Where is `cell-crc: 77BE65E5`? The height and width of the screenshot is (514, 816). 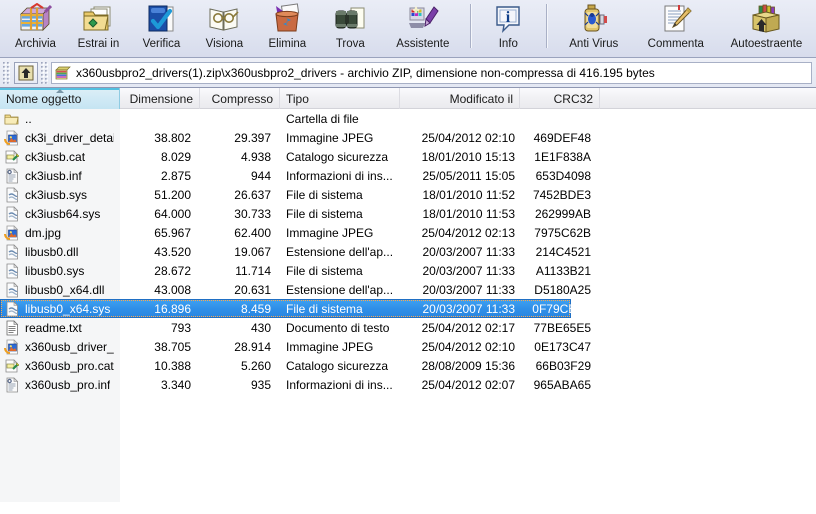 cell-crc: 77BE65E5 is located at coordinates (562, 327).